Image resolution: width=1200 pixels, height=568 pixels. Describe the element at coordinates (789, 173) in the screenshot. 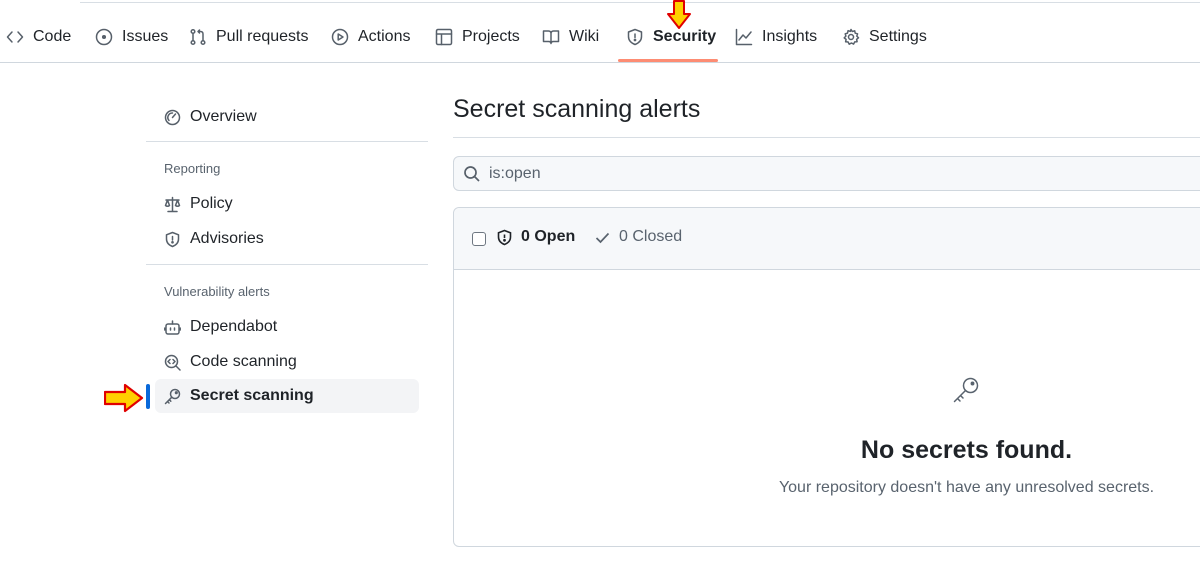

I see `search-input` at that location.